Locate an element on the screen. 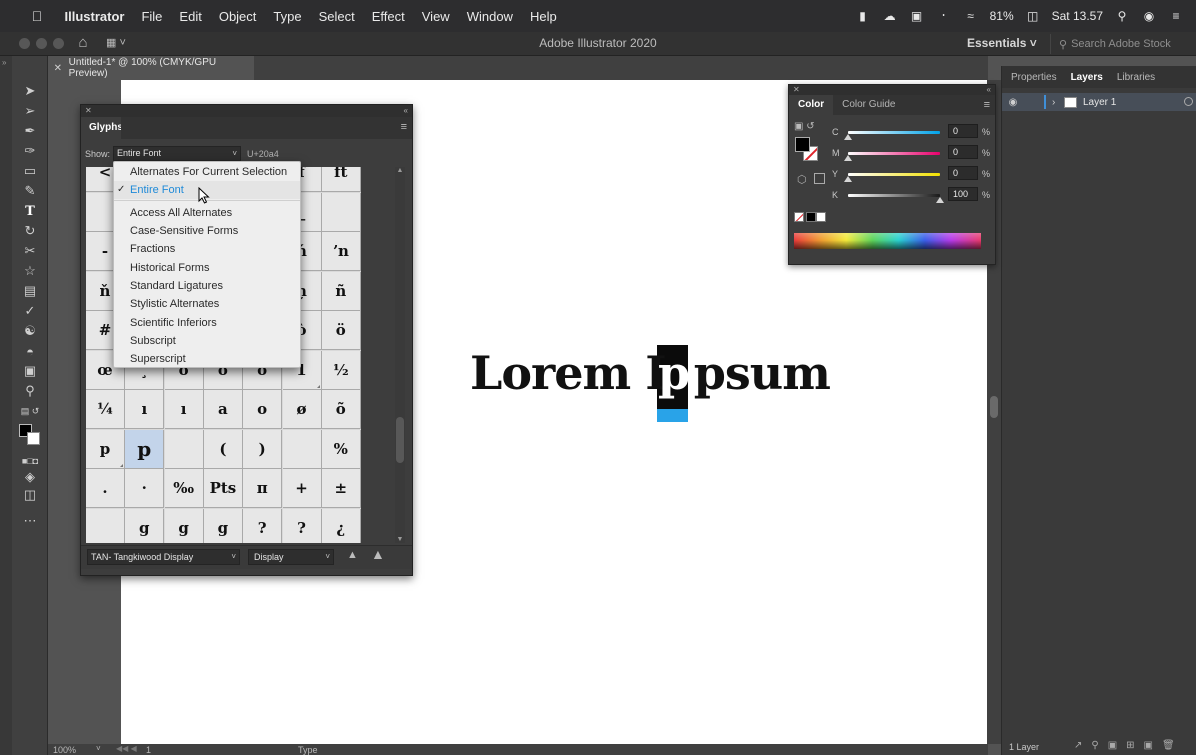  slider-black: K 100 % is located at coordinates (912, 195).